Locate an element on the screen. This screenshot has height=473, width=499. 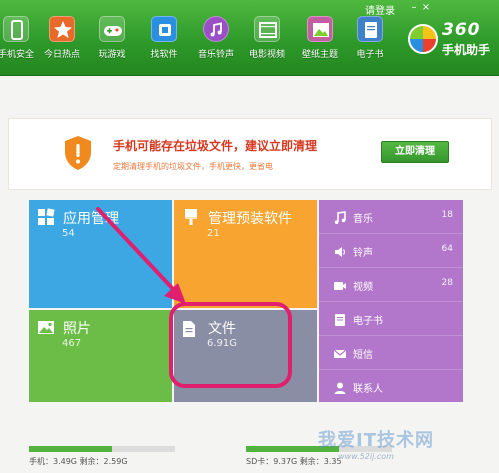
login-link: 请登录 is located at coordinates (380, 9).